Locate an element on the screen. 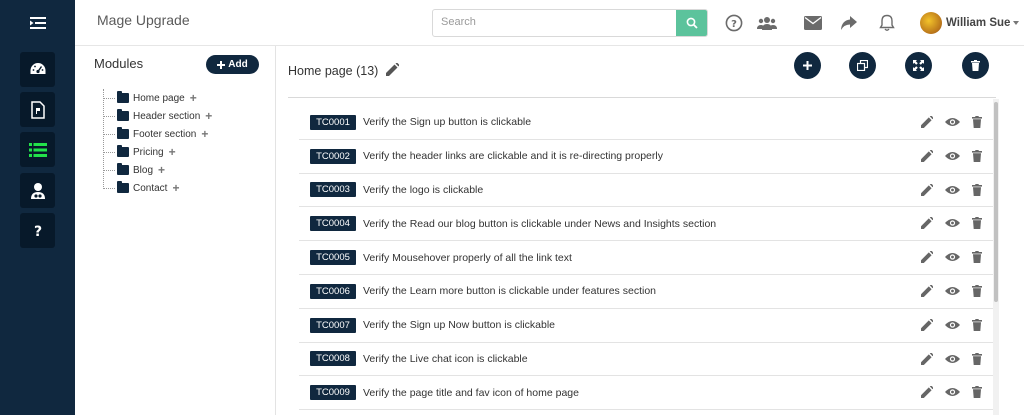 The height and width of the screenshot is (415, 1024). testcase-id: TC0004 is located at coordinates (333, 224).